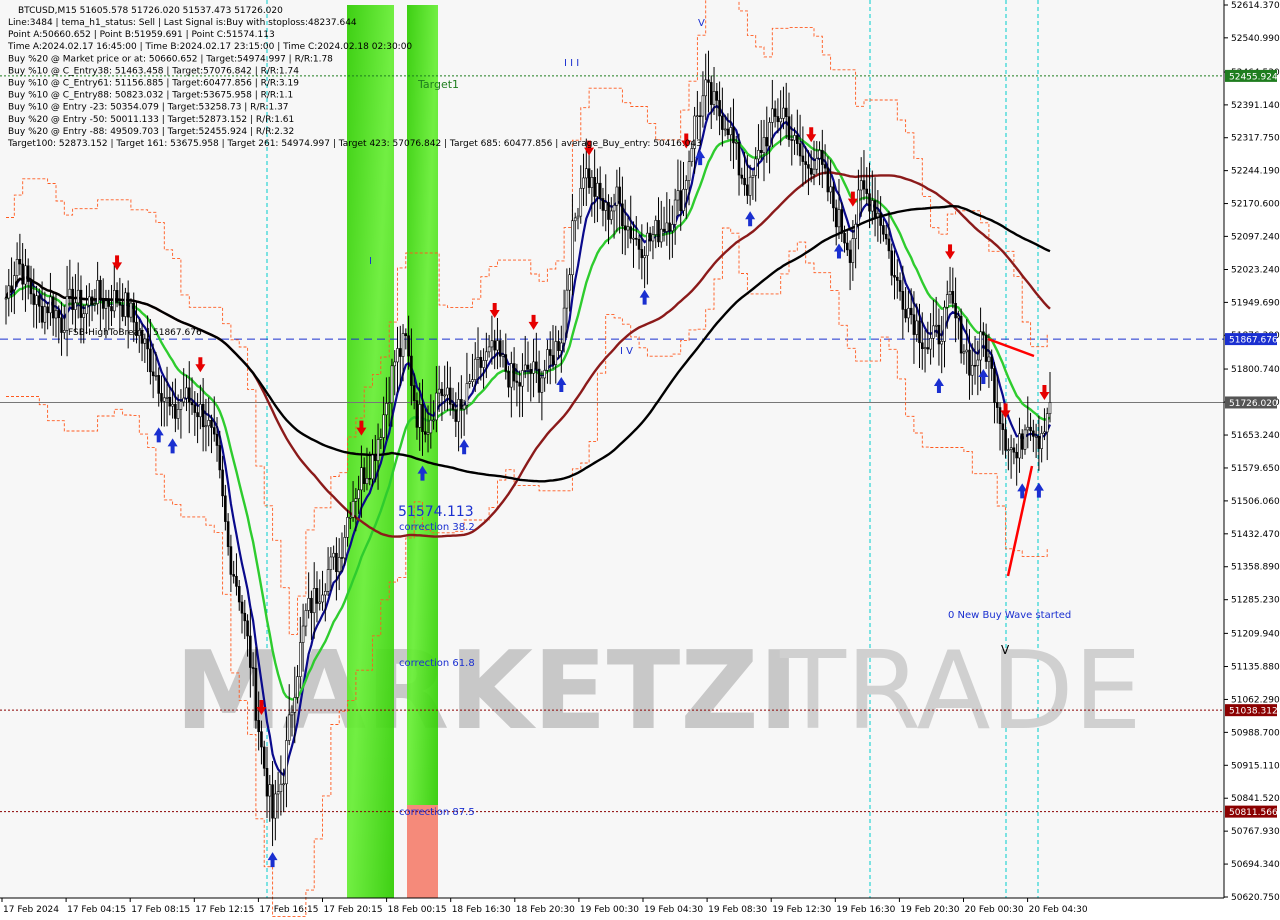  Describe the element at coordinates (1255, 535) in the screenshot. I see `price-tick-label: 51432.470` at that location.